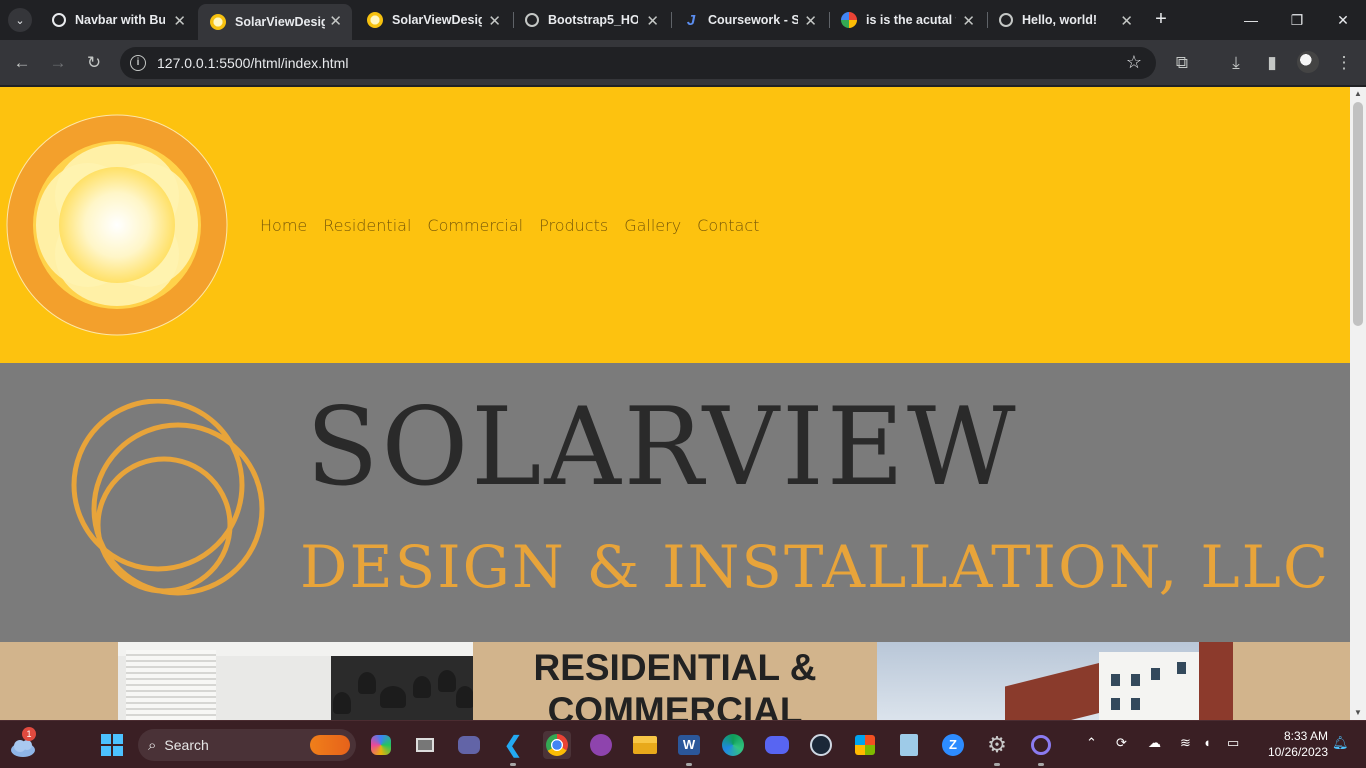  Describe the element at coordinates (475, 225) in the screenshot. I see `nav-commercial-link: Commercial` at that location.